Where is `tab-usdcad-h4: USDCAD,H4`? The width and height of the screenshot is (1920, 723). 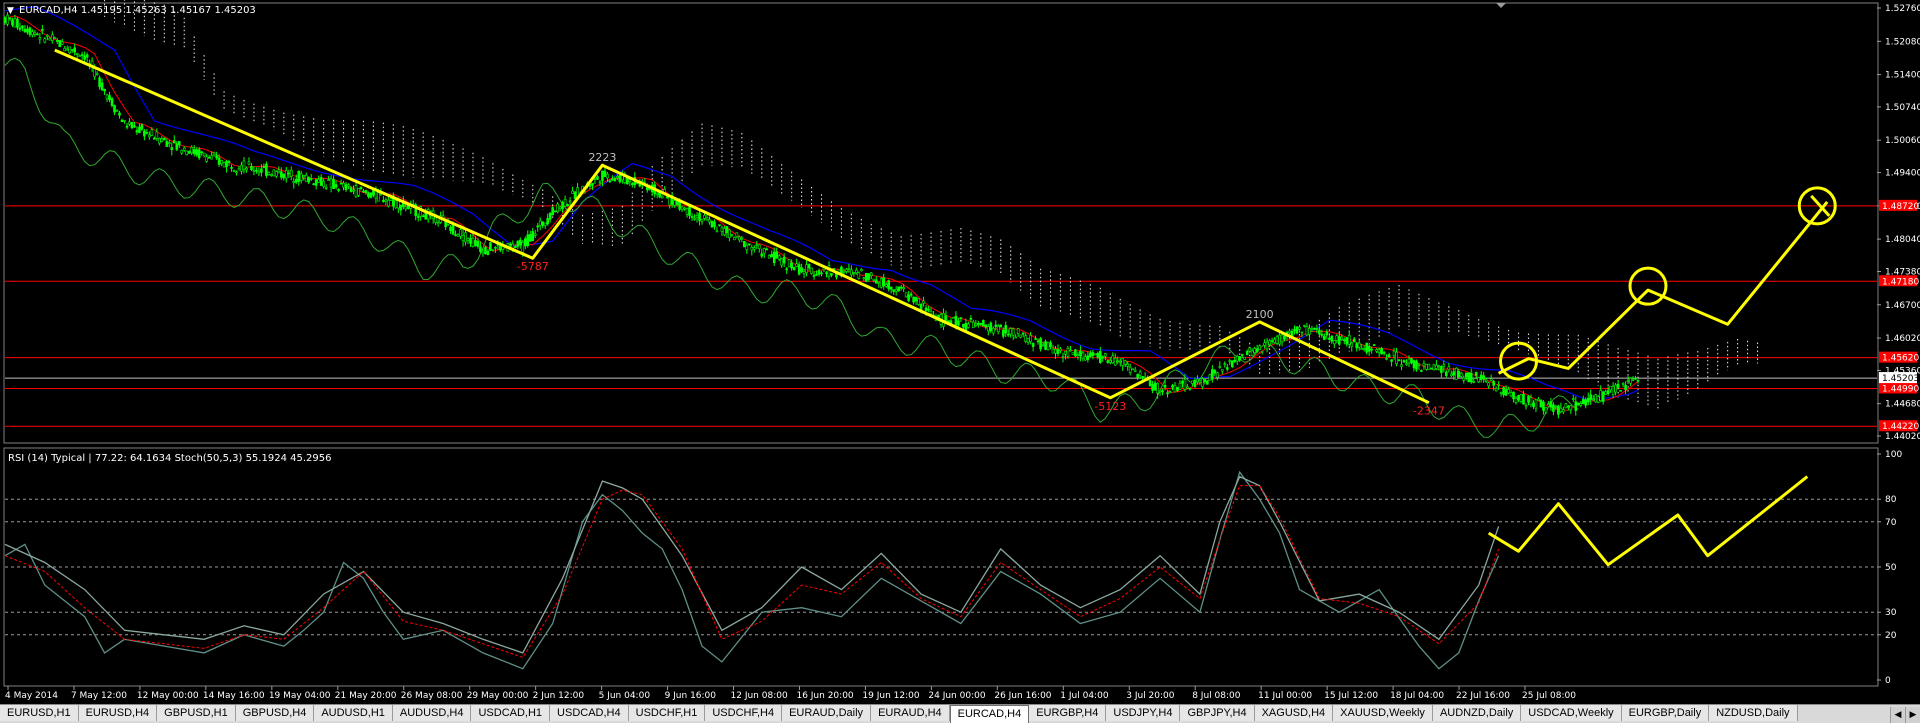 tab-usdcad-h4: USDCAD,H4 is located at coordinates (589, 713).